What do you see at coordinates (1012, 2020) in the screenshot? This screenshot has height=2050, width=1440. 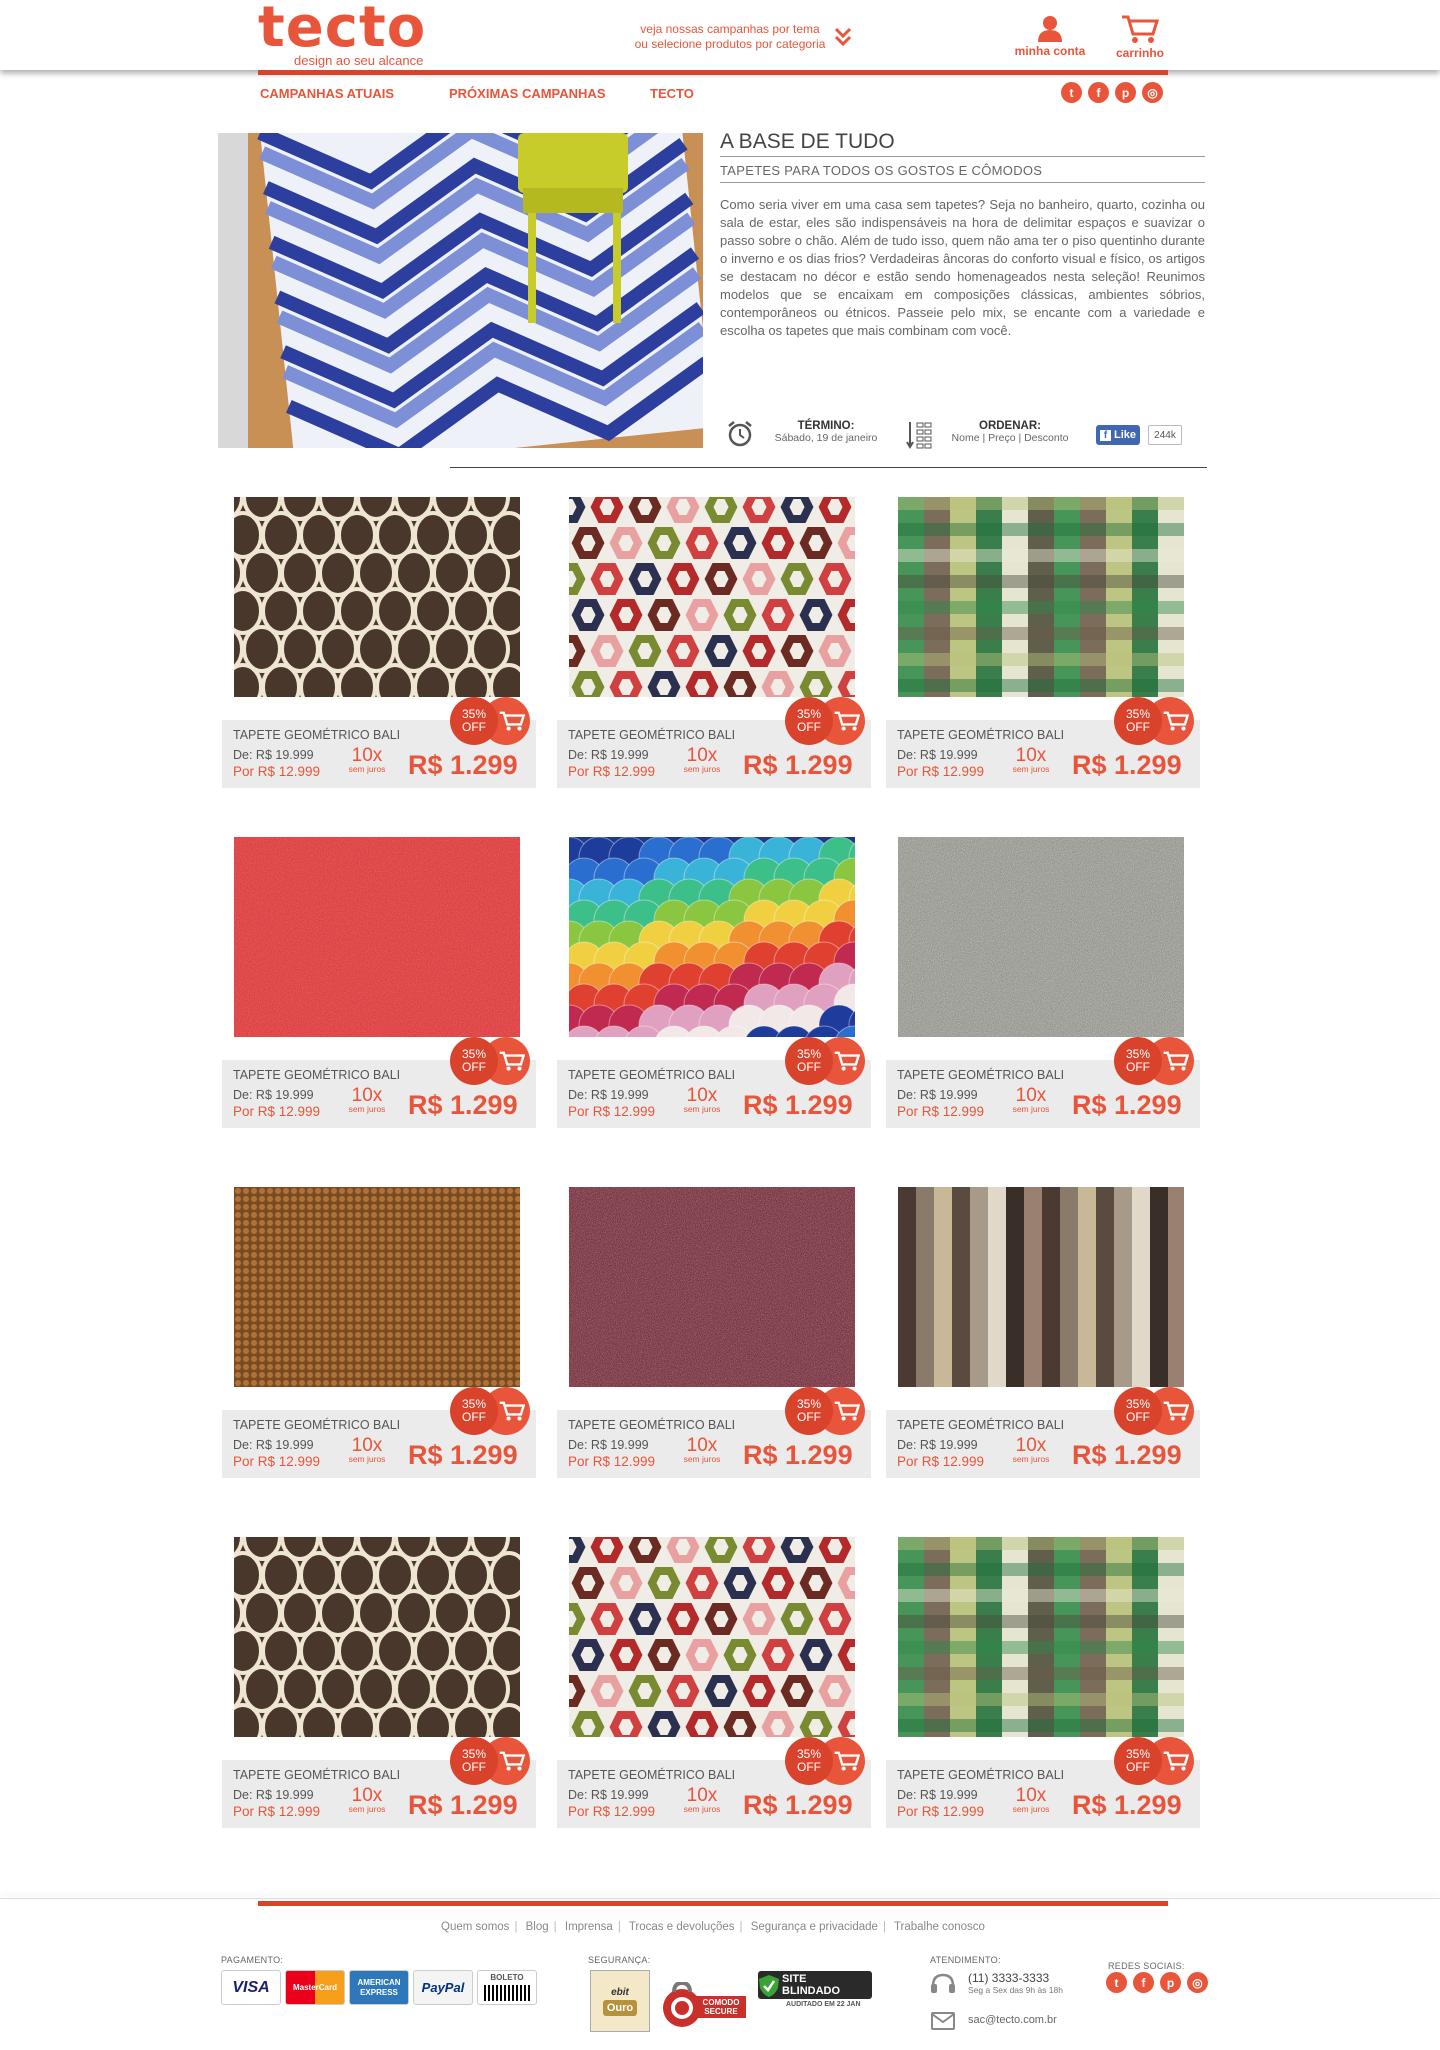 I see `support-email: sac@tecto.com.br` at bounding box center [1012, 2020].